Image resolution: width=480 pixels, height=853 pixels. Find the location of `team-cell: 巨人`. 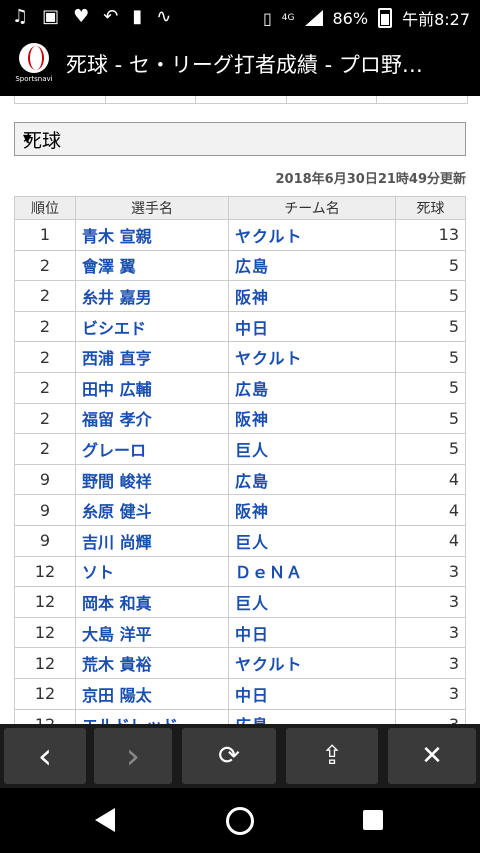

team-cell: 巨人 is located at coordinates (312, 449).